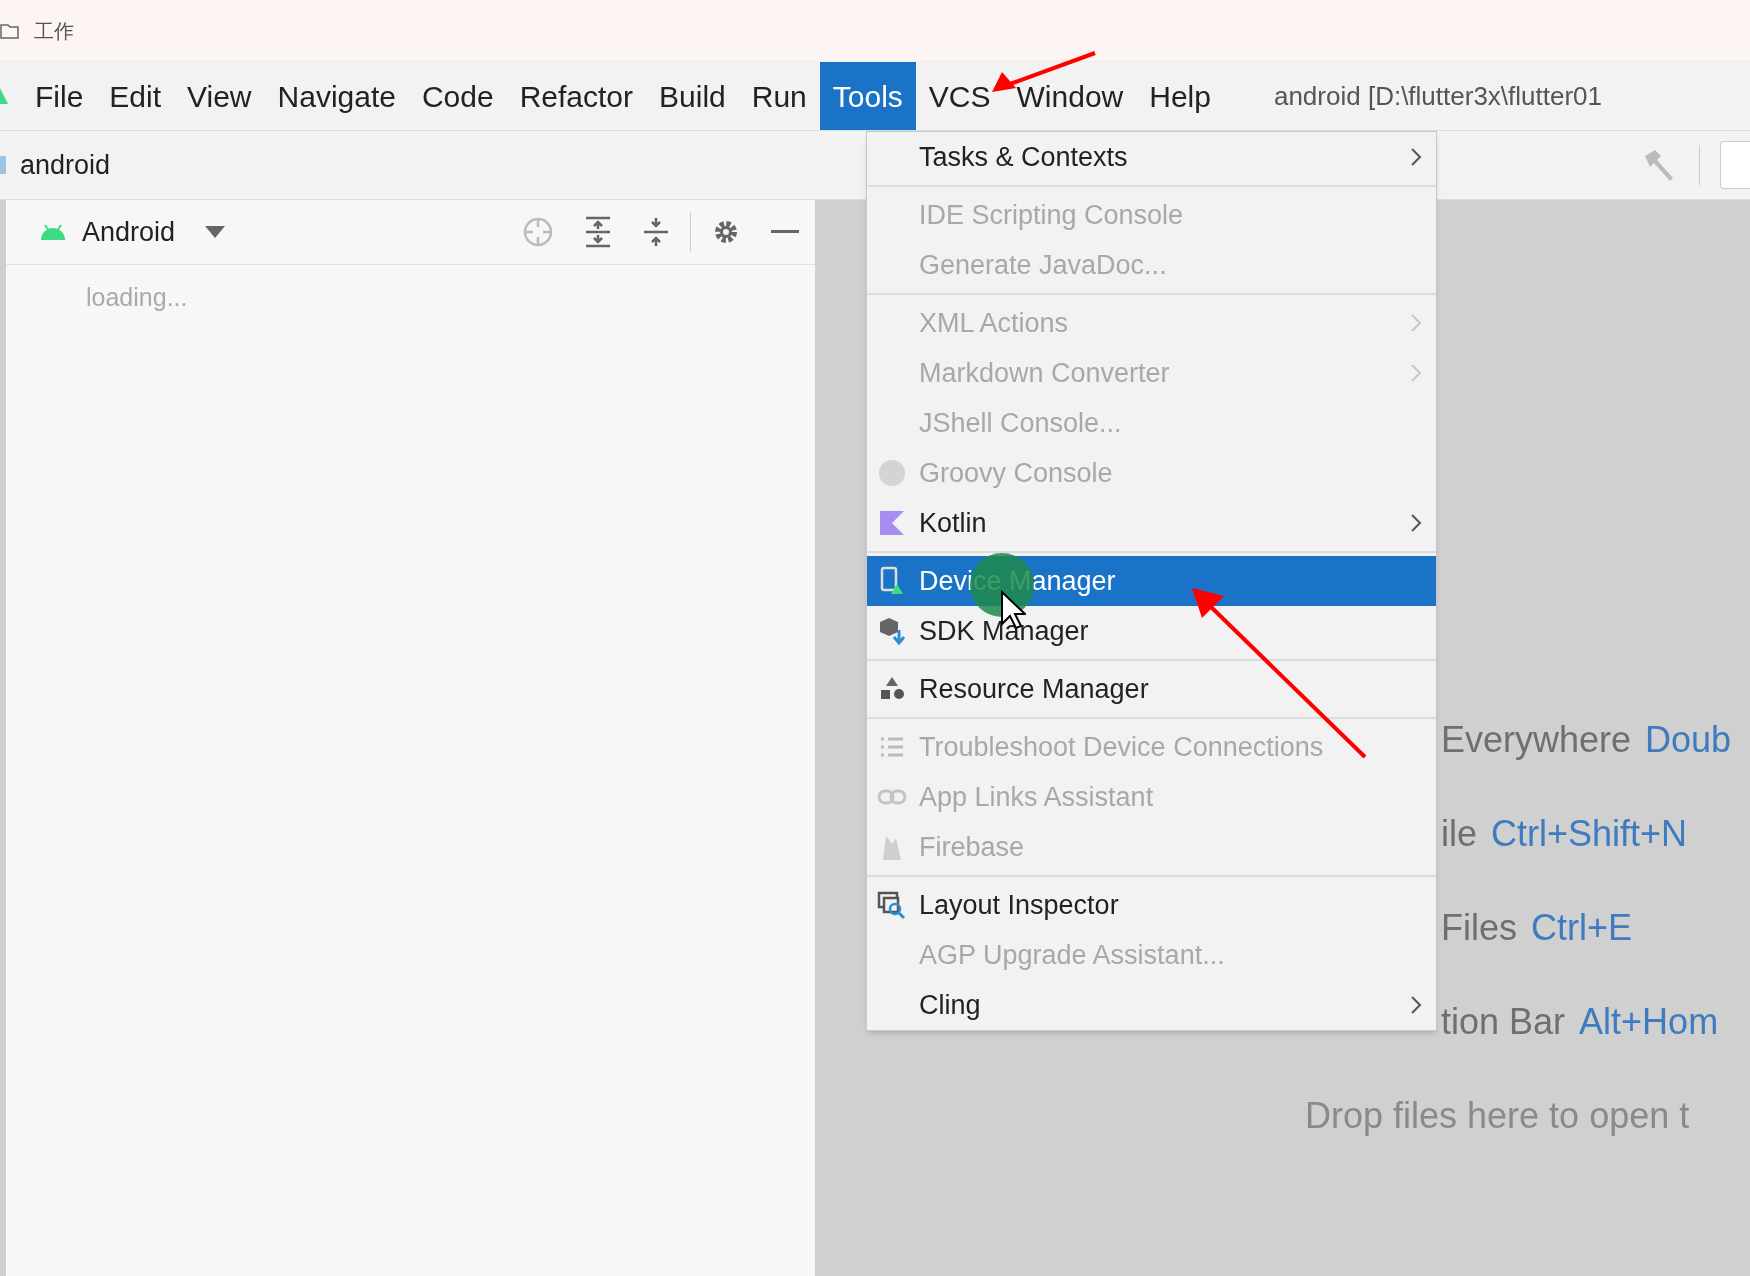 This screenshot has height=1276, width=1750. I want to click on menu-bar-item: VCS, so click(959, 96).